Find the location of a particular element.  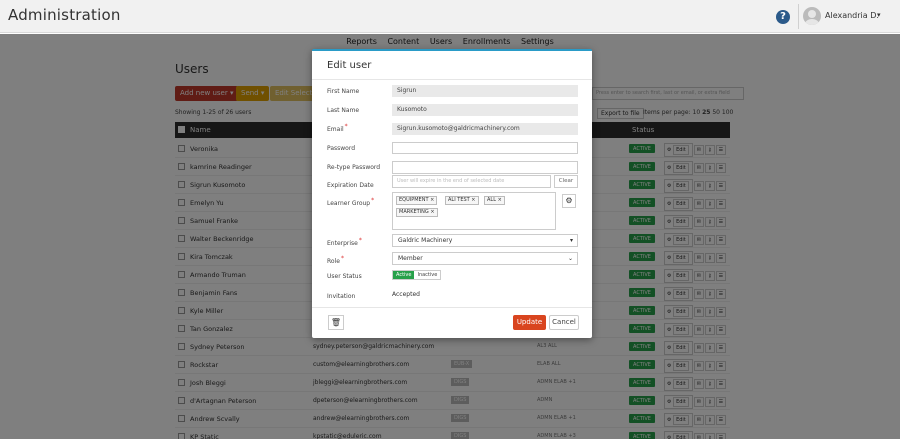

group-chip: ALI TEST × is located at coordinates (462, 200).